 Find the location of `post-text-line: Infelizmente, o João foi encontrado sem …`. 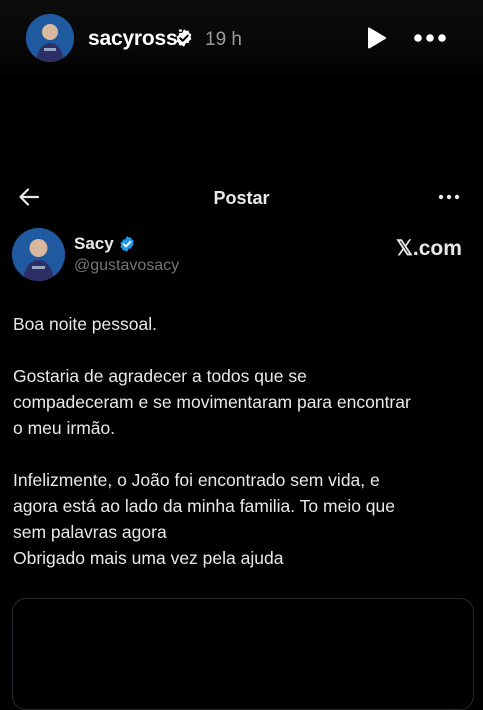

post-text-line: Infelizmente, o João foi encontrado sem … is located at coordinates (196, 480).